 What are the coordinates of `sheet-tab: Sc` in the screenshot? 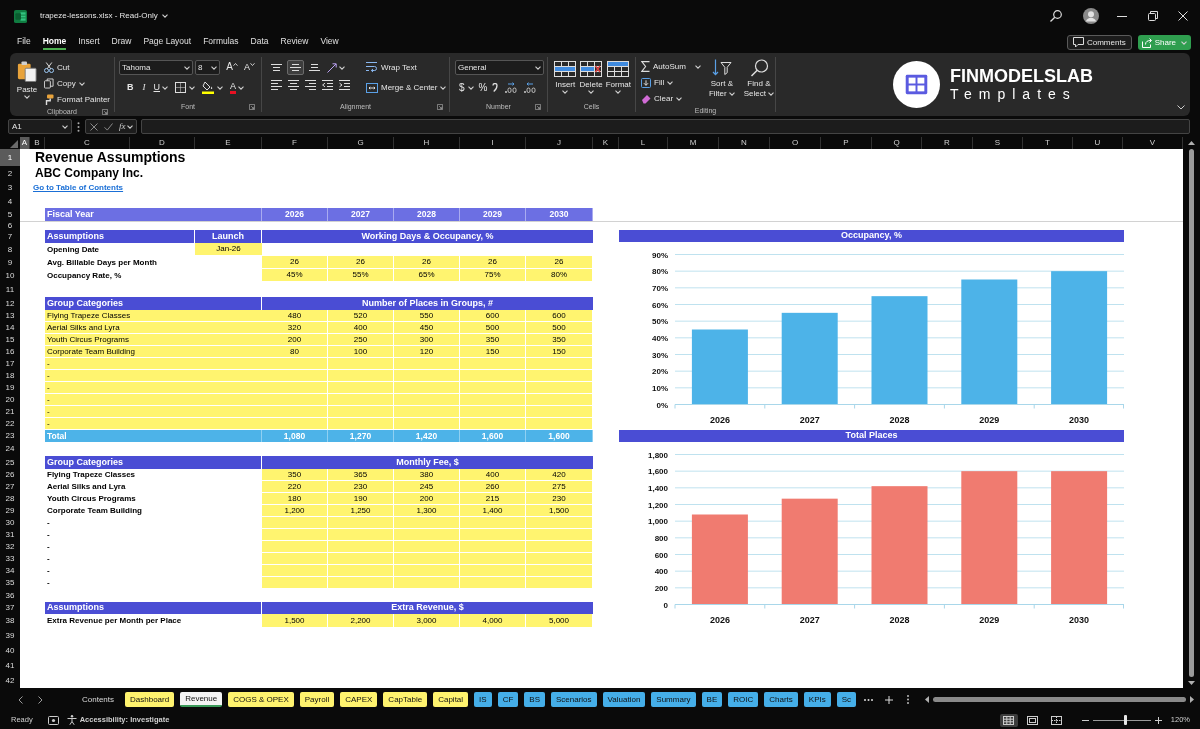 It's located at (846, 699).